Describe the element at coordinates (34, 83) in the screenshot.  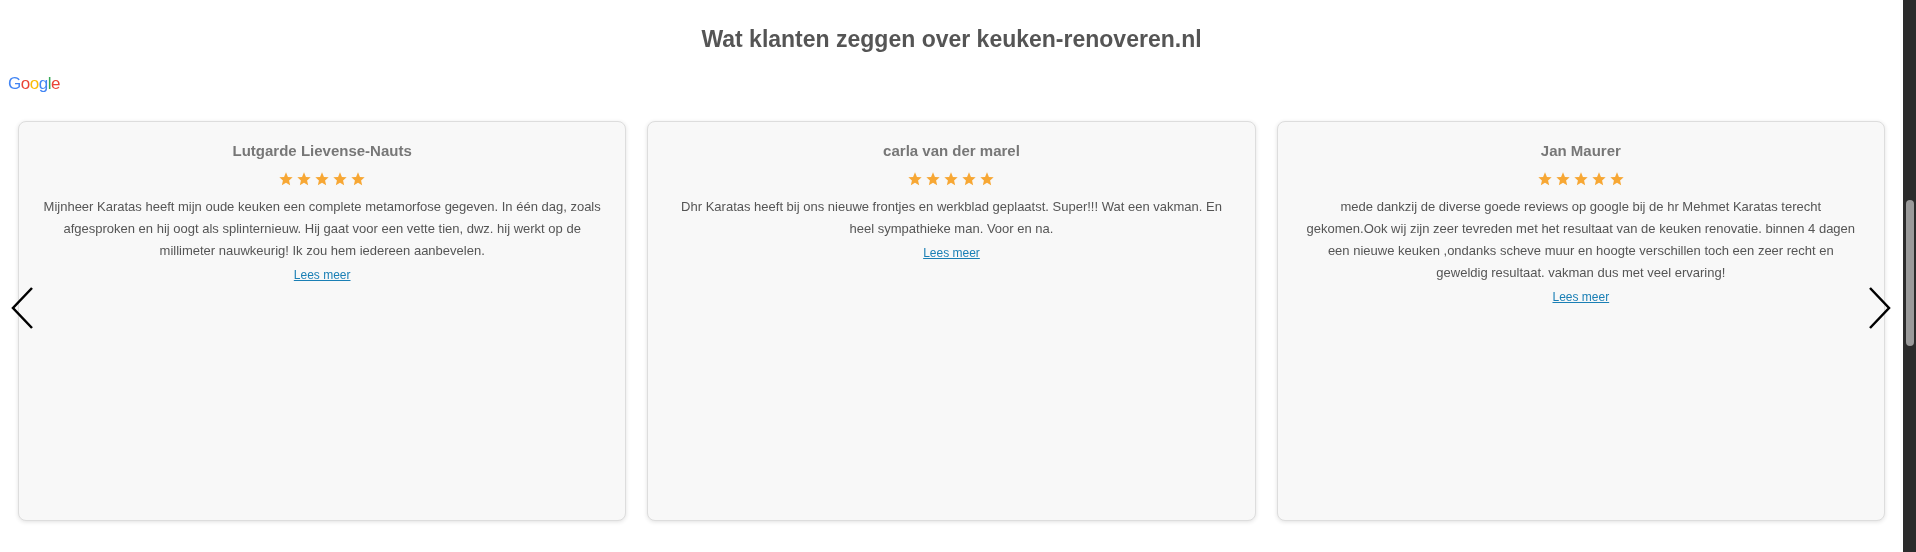
I see `google-logo: Google` at that location.